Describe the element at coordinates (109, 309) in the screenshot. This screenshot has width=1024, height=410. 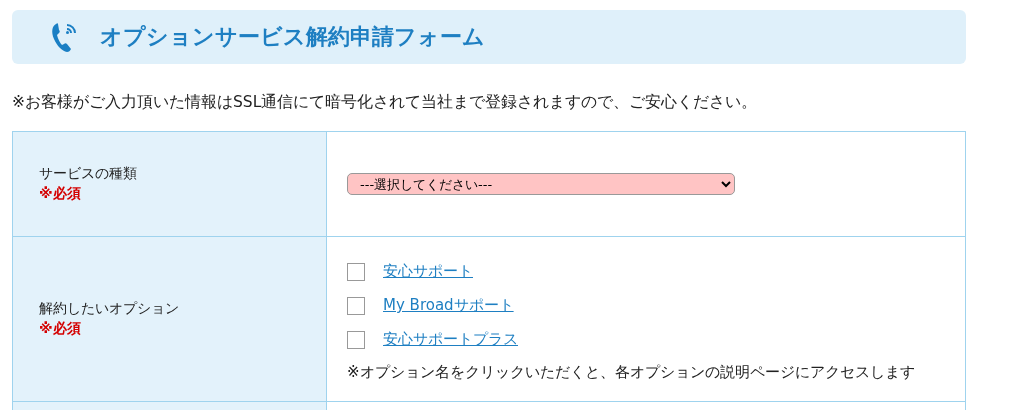
I see `field-label: 解約したいオプション` at that location.